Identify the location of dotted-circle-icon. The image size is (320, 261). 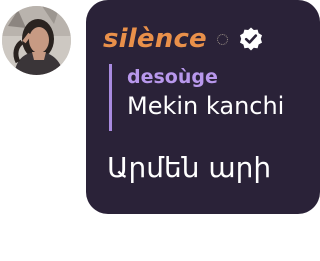
(222, 39).